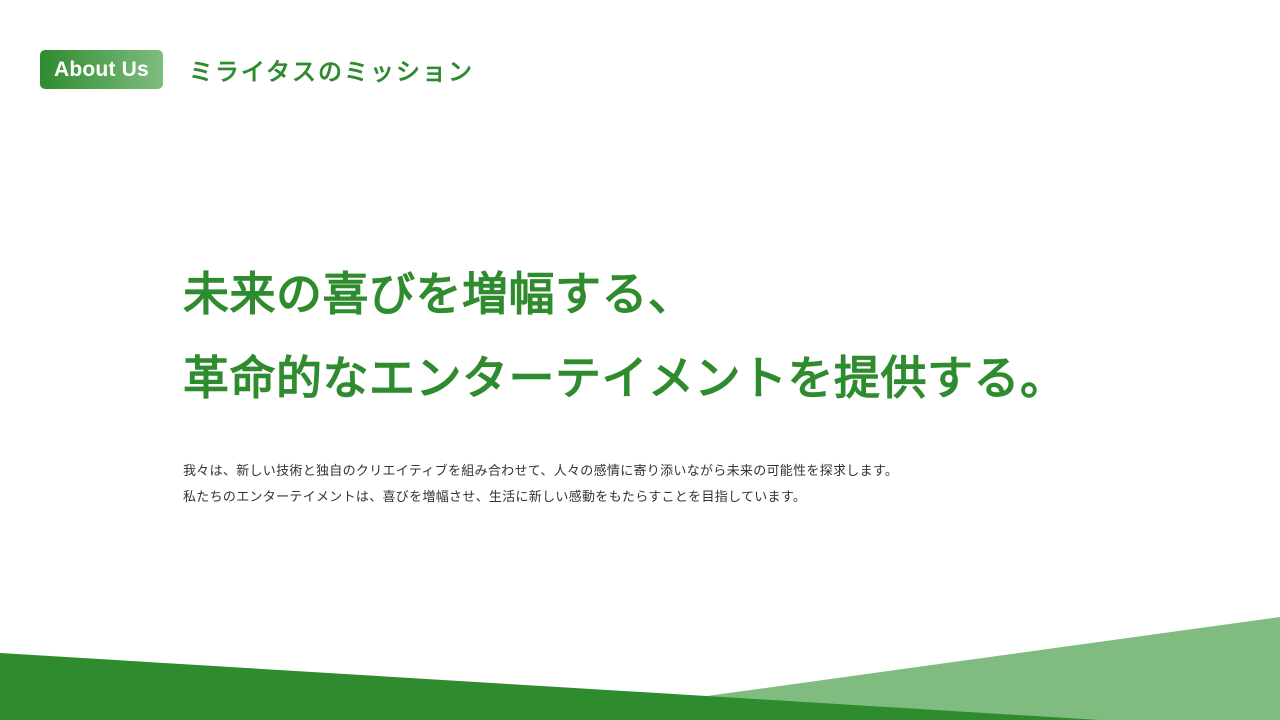  Describe the element at coordinates (550, 686) in the screenshot. I see `dark-green-wedge` at that location.